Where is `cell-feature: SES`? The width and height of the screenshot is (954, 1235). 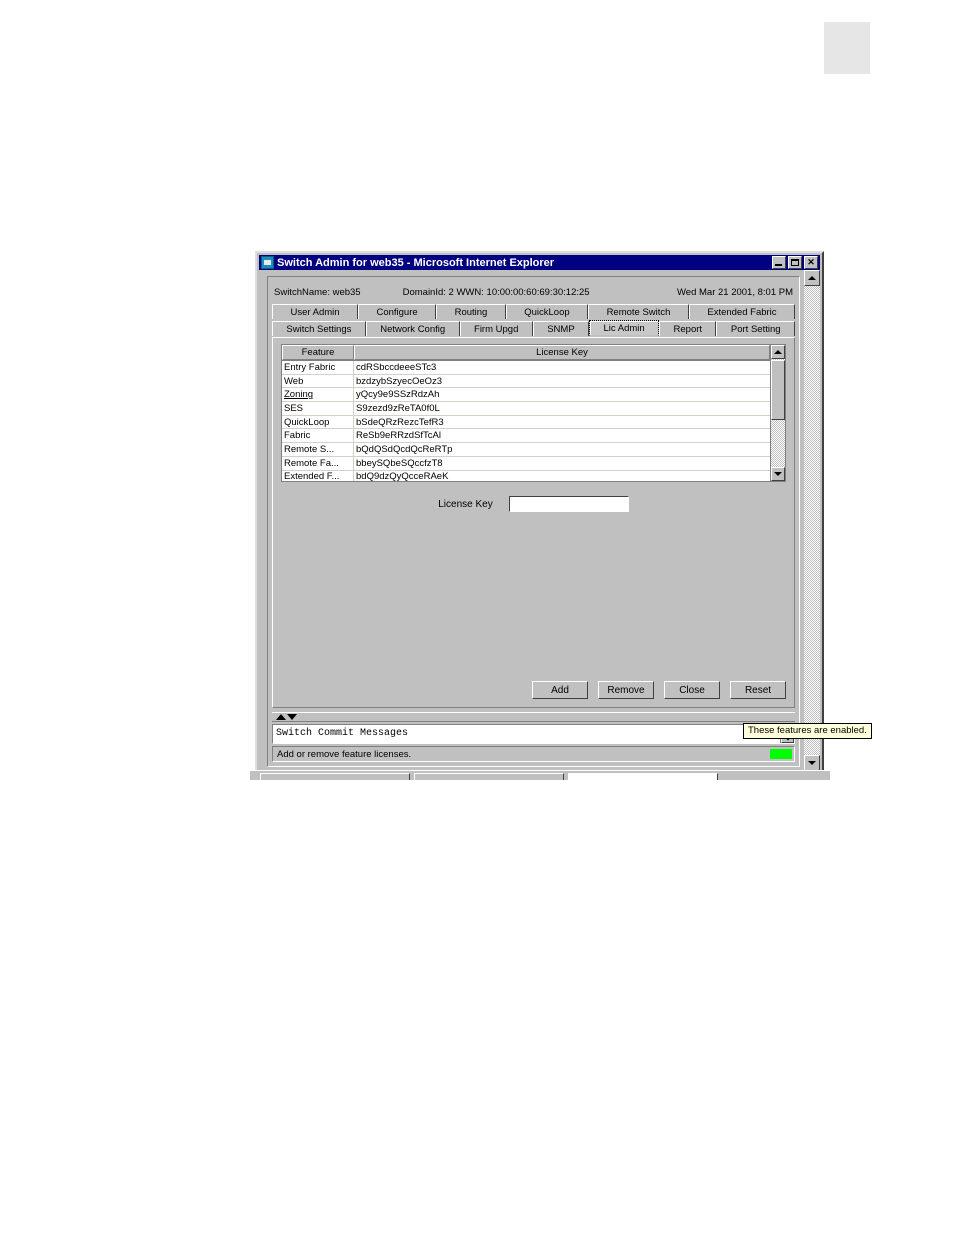 cell-feature: SES is located at coordinates (318, 408).